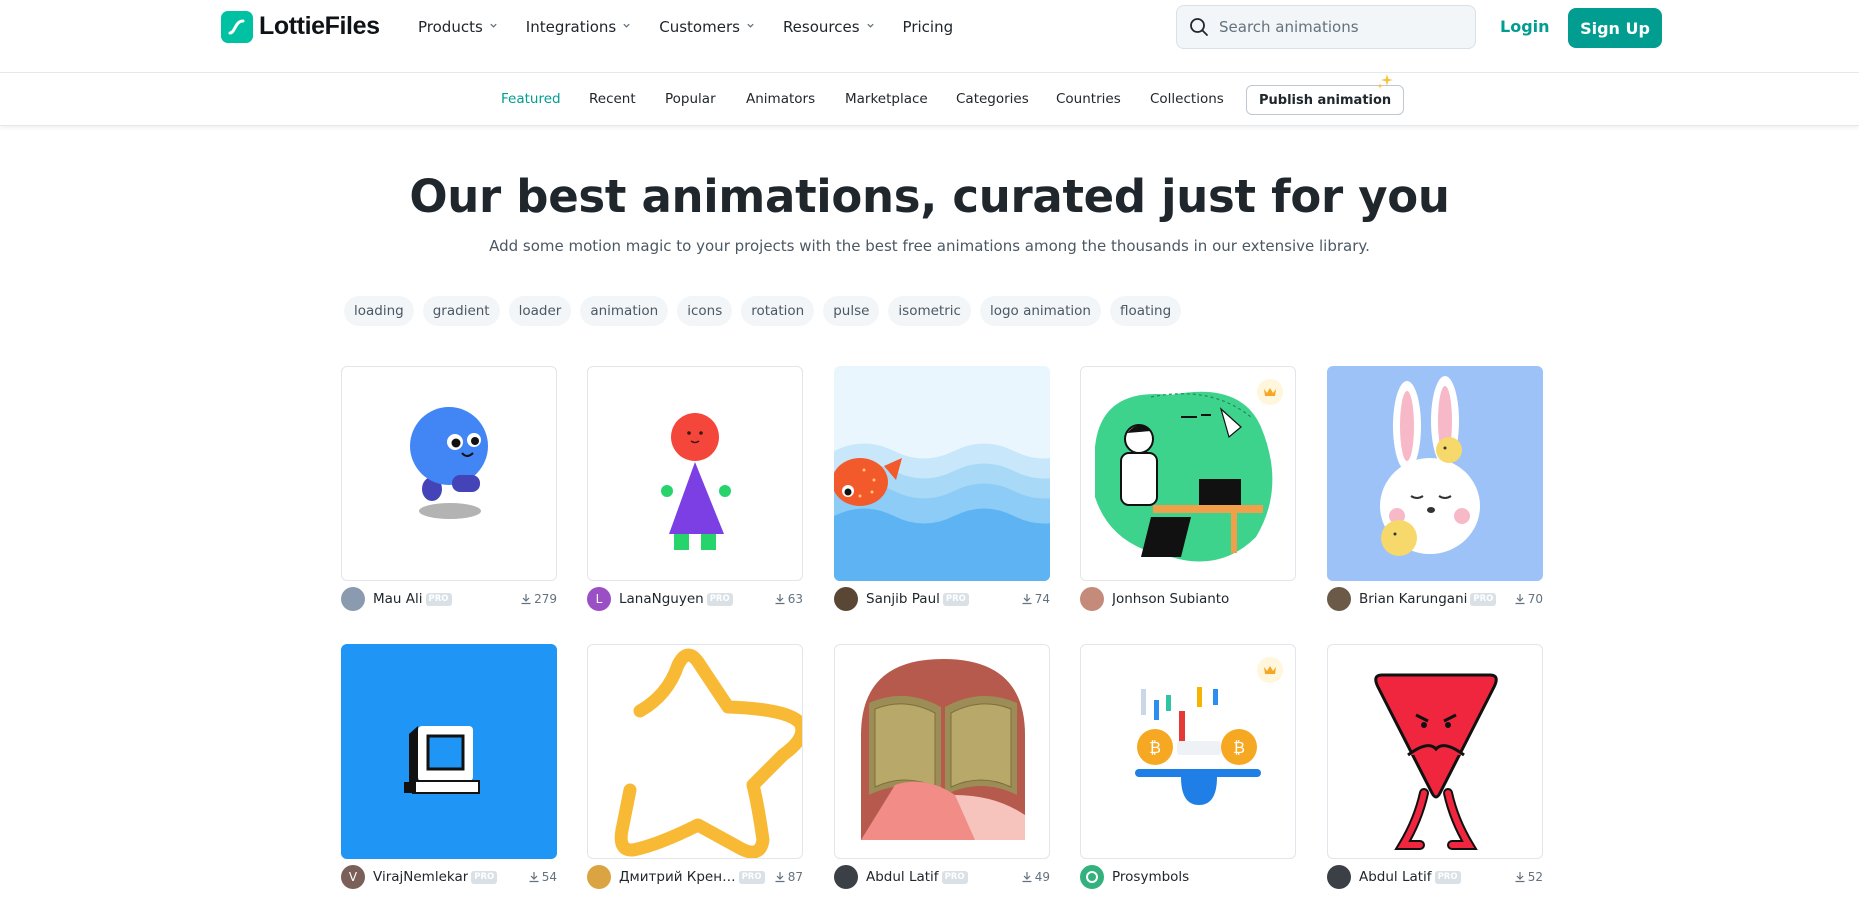 Image resolution: width=1859 pixels, height=904 pixels. Describe the element at coordinates (1525, 26) in the screenshot. I see `login-link: Login` at that location.